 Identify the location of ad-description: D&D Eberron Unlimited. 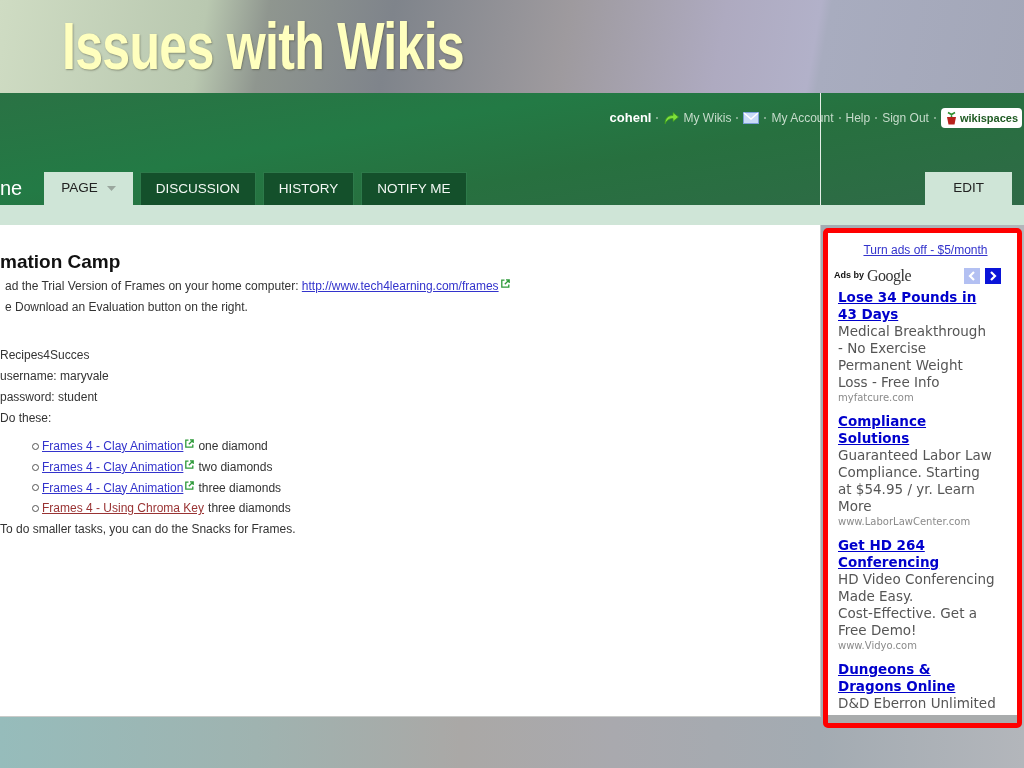
(917, 703).